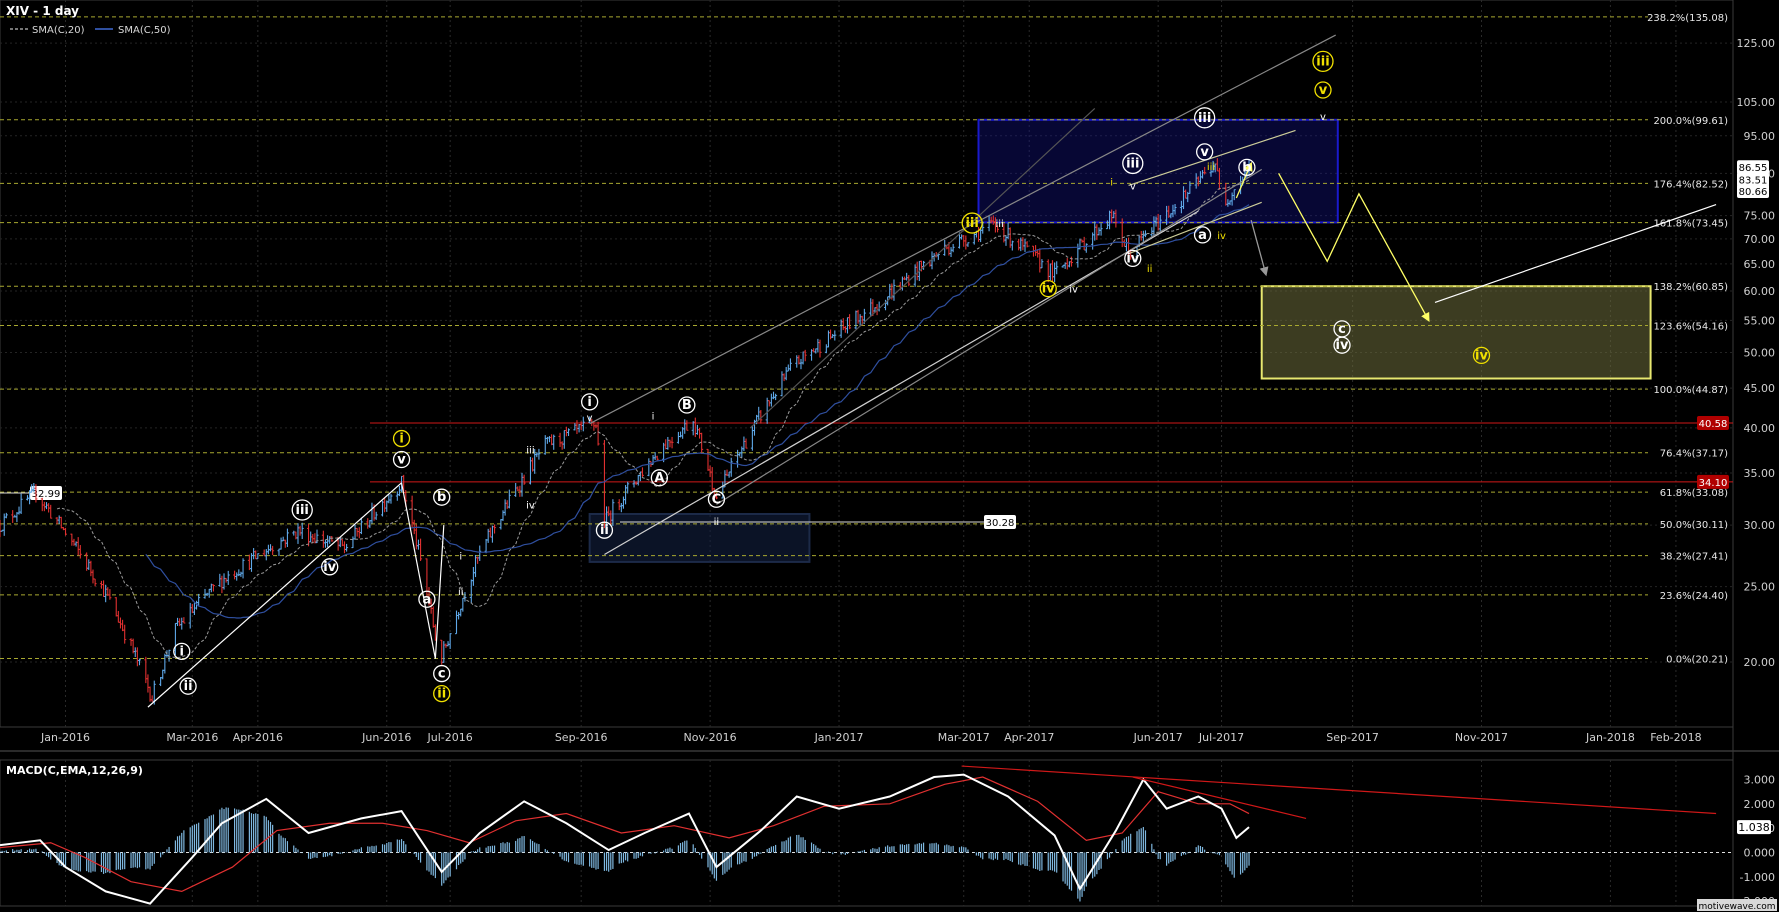 The image size is (1779, 912). Describe the element at coordinates (1000, 523) in the screenshot. I see `price-marker-label: 30.28` at that location.